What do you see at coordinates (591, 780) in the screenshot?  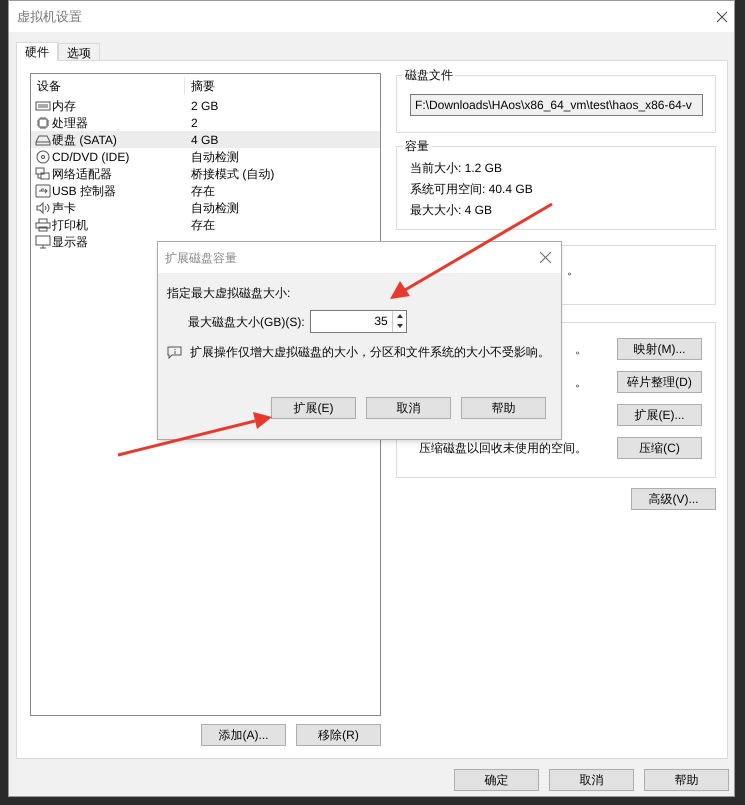 I see `footer-button: 取消` at bounding box center [591, 780].